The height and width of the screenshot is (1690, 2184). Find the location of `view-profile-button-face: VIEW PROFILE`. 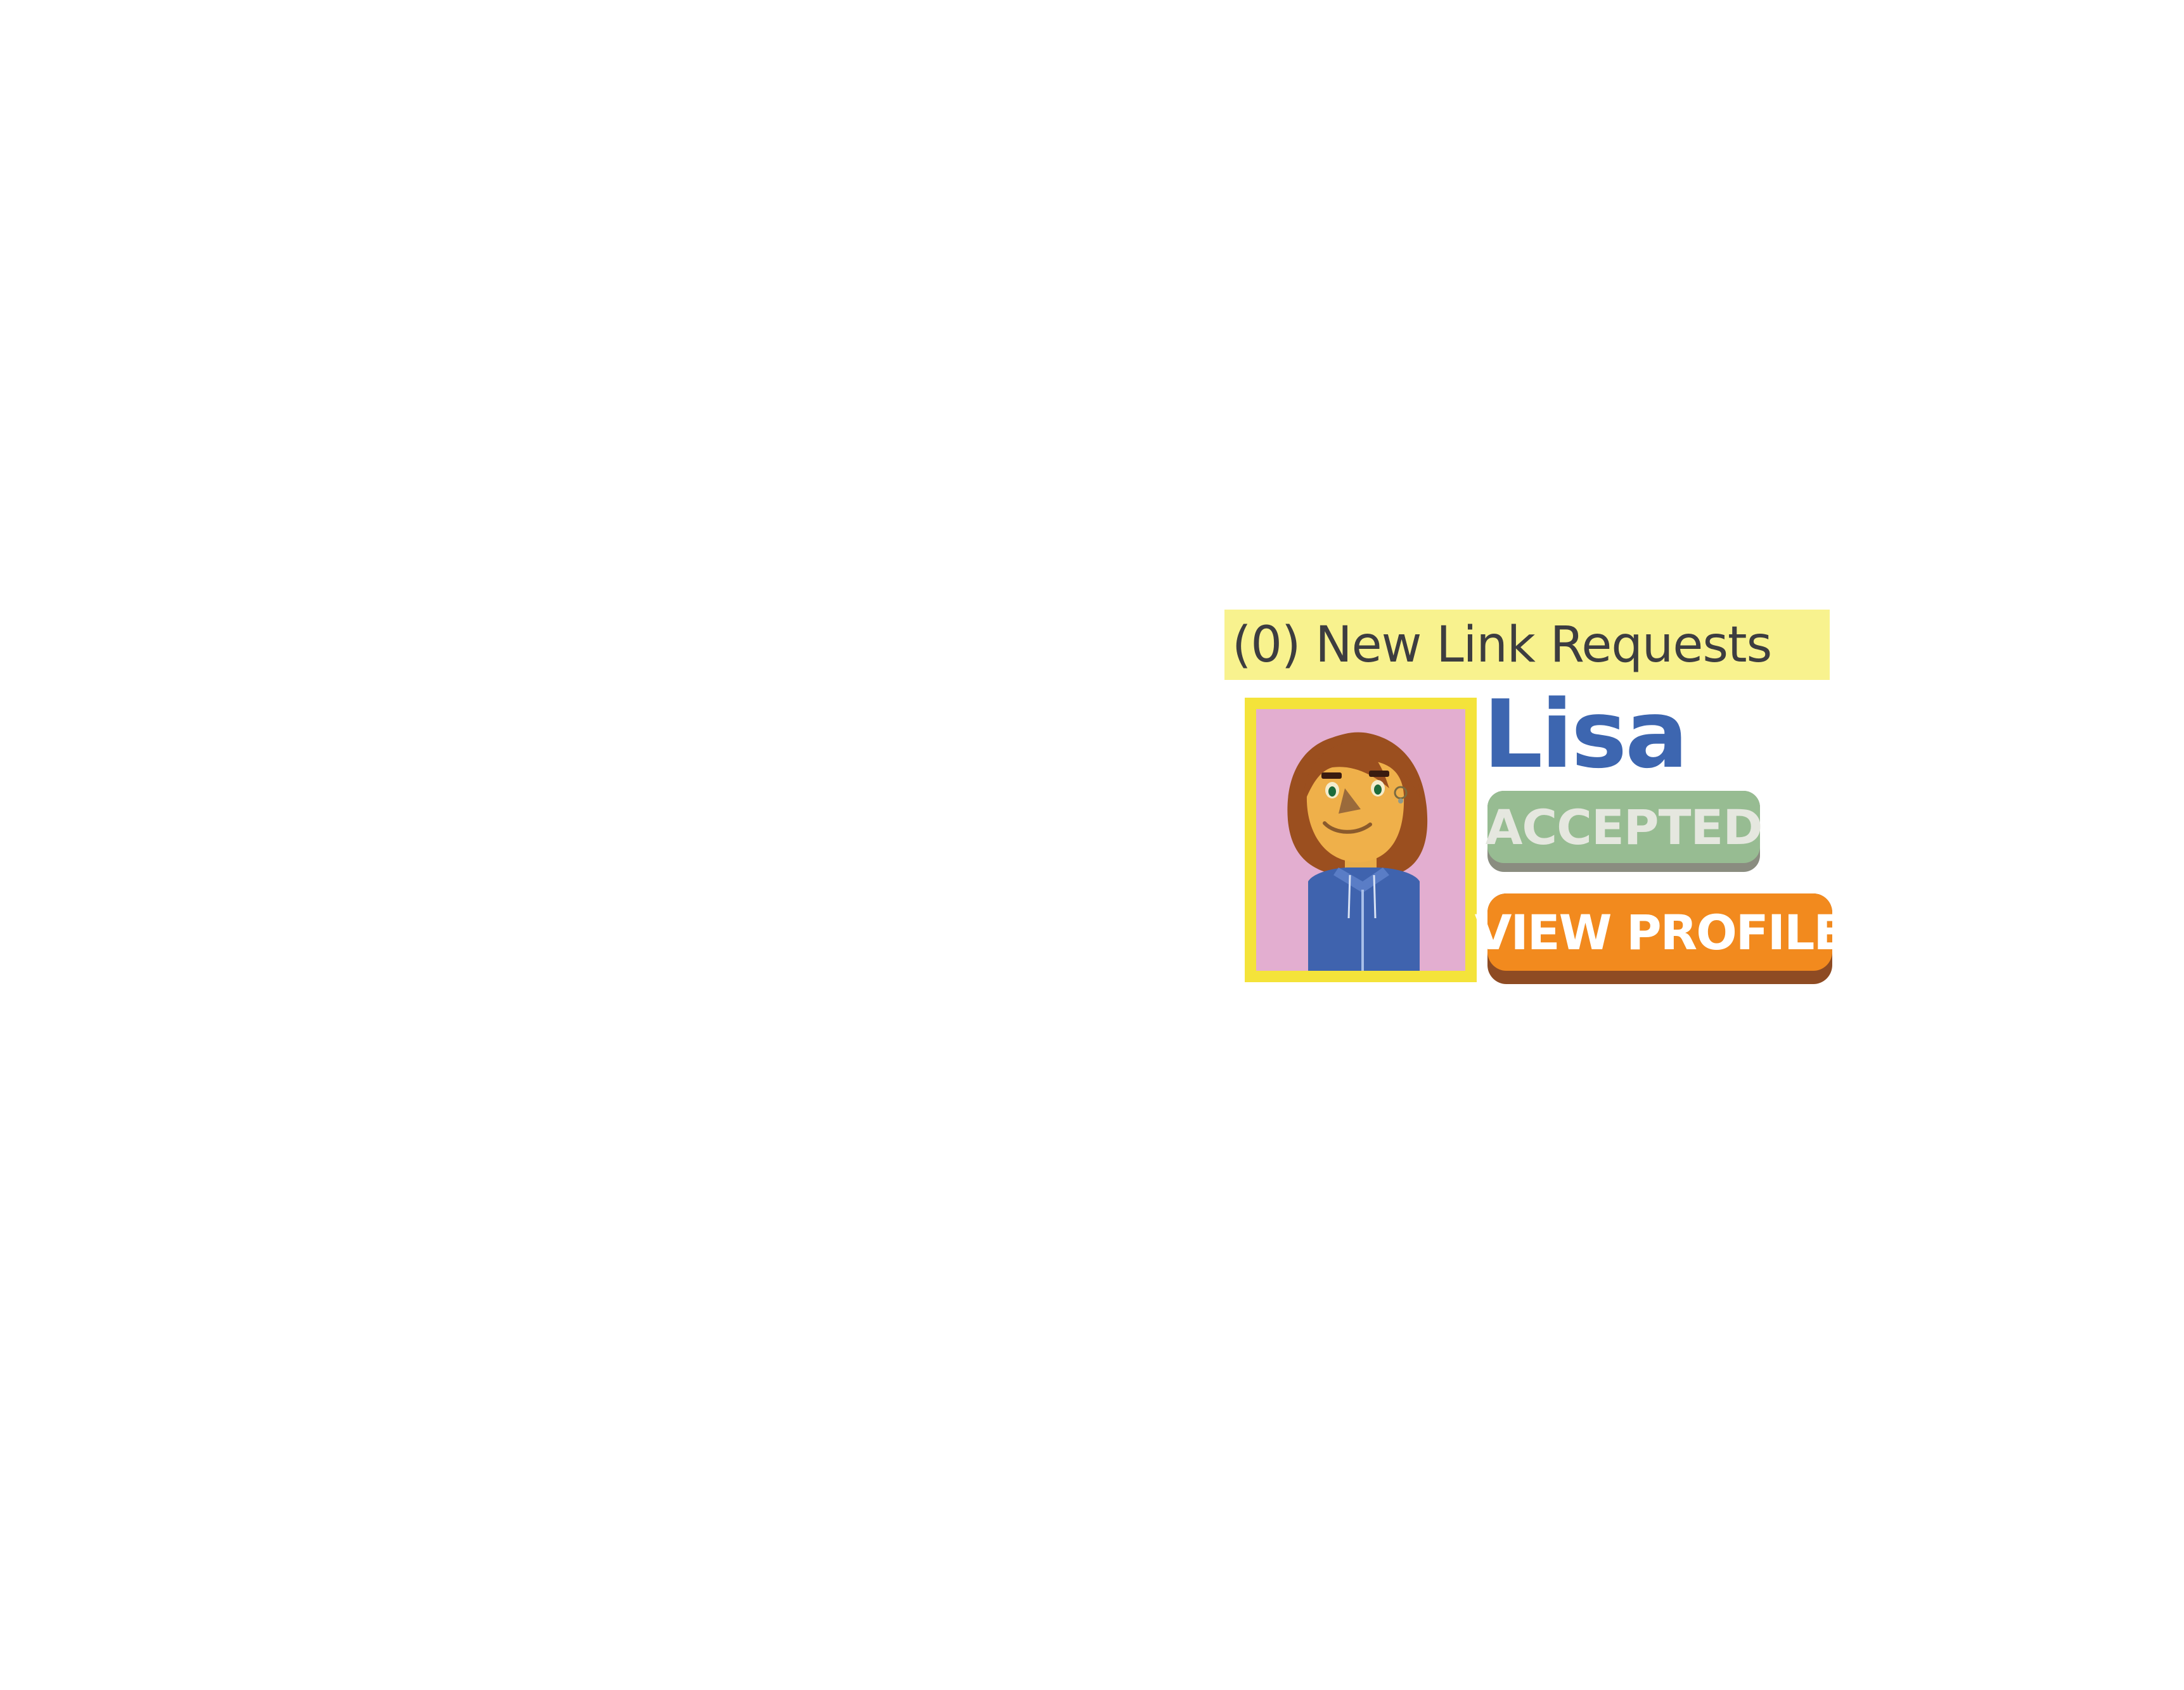

view-profile-button-face: VIEW PROFILE is located at coordinates (1660, 932).